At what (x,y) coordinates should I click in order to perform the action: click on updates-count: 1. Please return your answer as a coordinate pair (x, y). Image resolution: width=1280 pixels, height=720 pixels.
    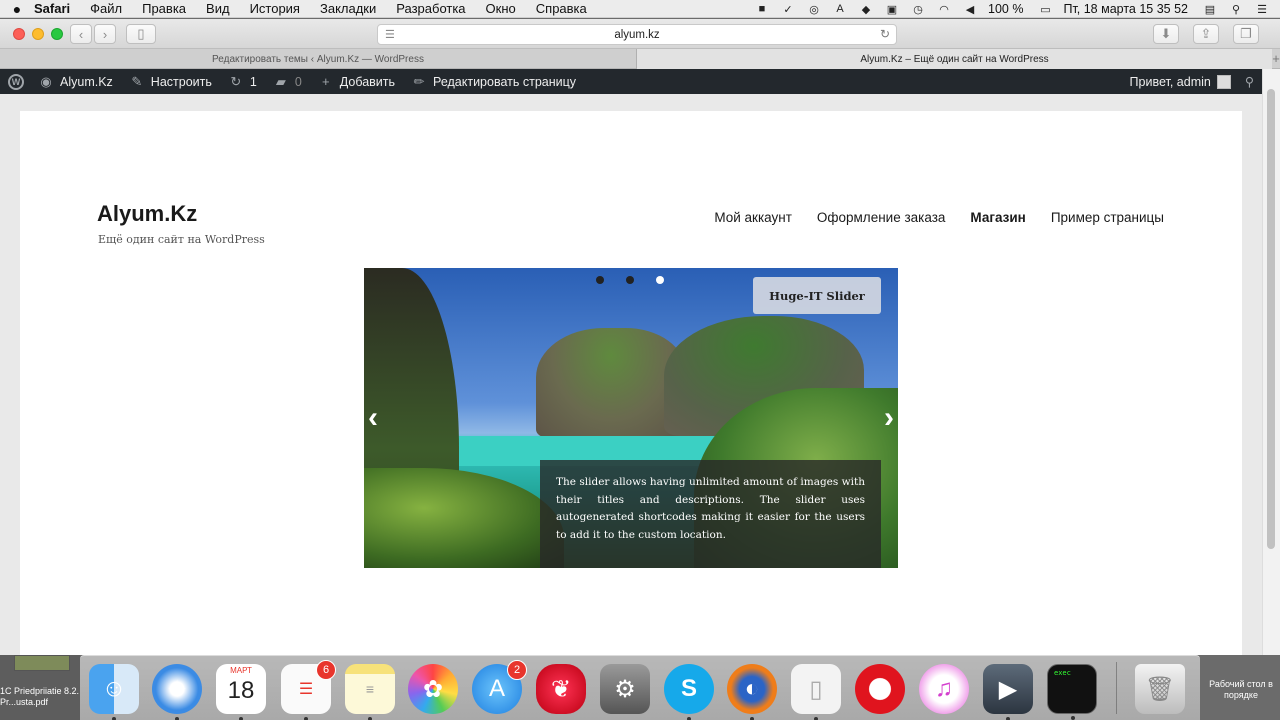
    Looking at the image, I should click on (253, 81).